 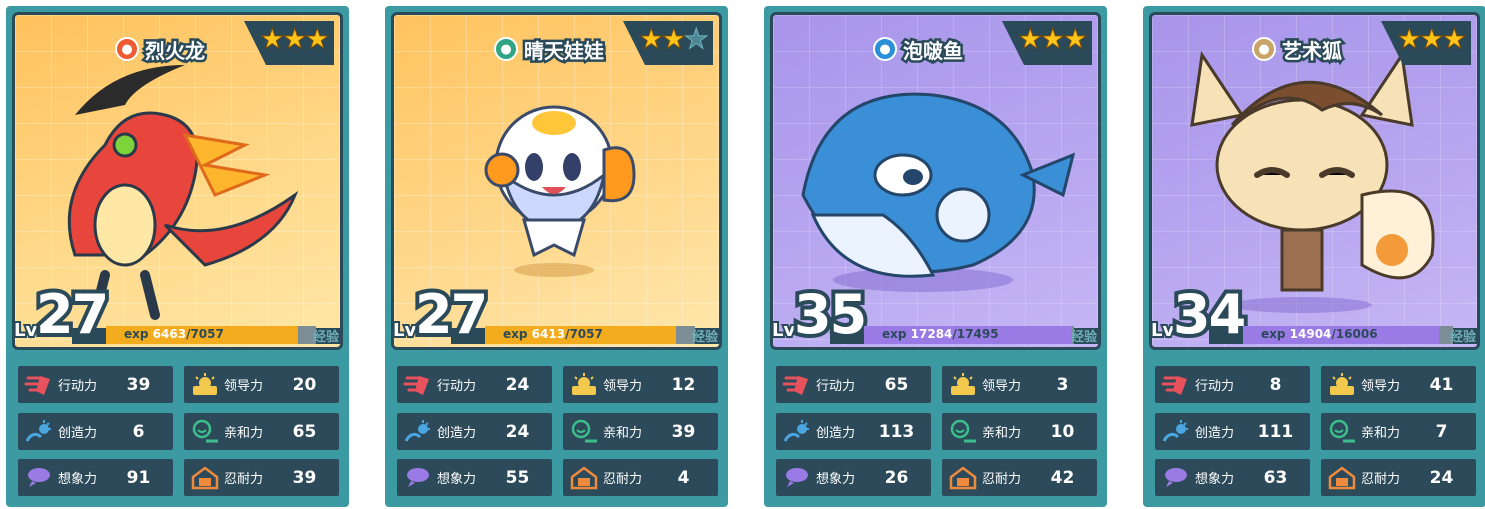 I want to click on pet-name-bar: ● 晴天娃娃, so click(x=550, y=49).